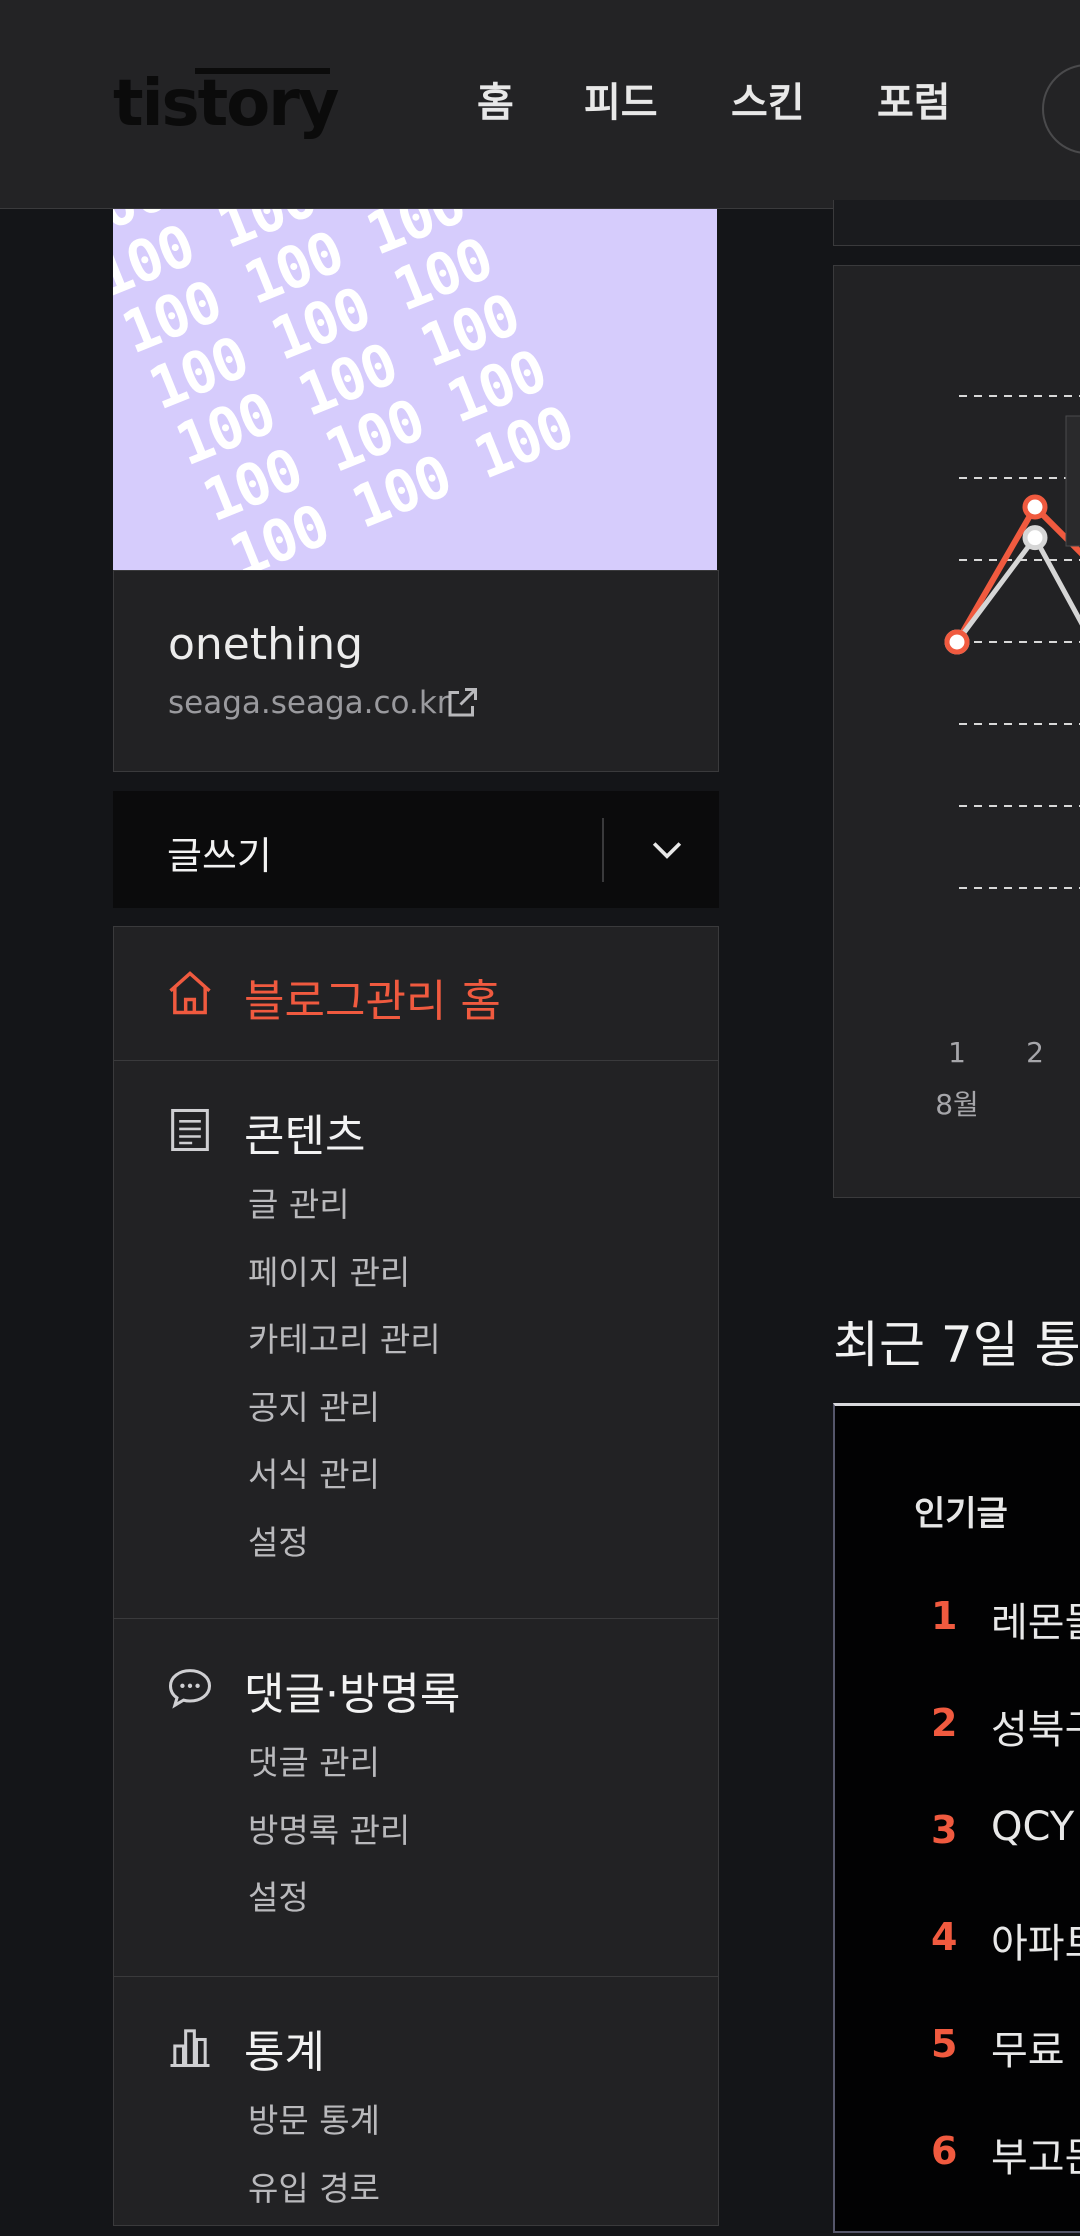  Describe the element at coordinates (1032, 1827) in the screenshot. I see `popular-post-title: QCY` at that location.